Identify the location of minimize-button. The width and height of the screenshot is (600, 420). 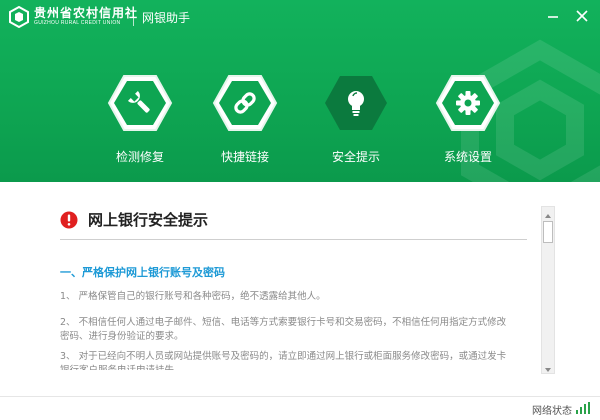
(553, 16).